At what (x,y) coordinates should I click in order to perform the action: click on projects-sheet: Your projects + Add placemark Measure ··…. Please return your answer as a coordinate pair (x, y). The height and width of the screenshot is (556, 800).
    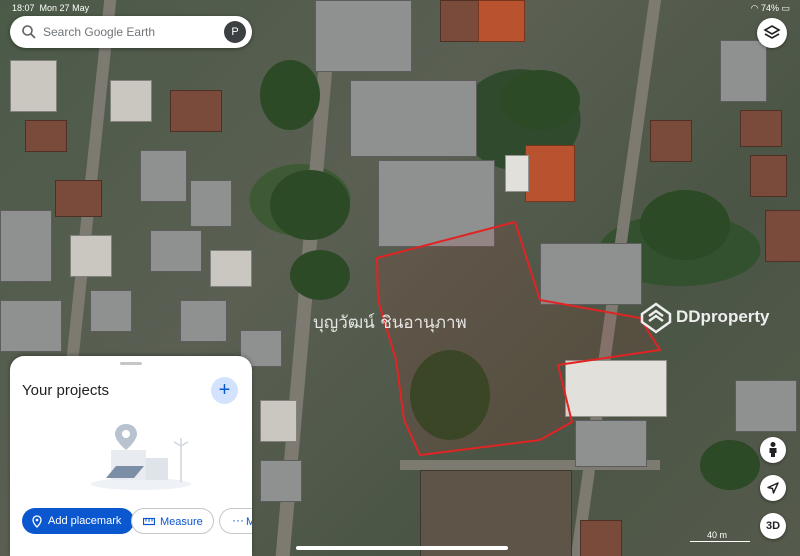
    Looking at the image, I should click on (131, 456).